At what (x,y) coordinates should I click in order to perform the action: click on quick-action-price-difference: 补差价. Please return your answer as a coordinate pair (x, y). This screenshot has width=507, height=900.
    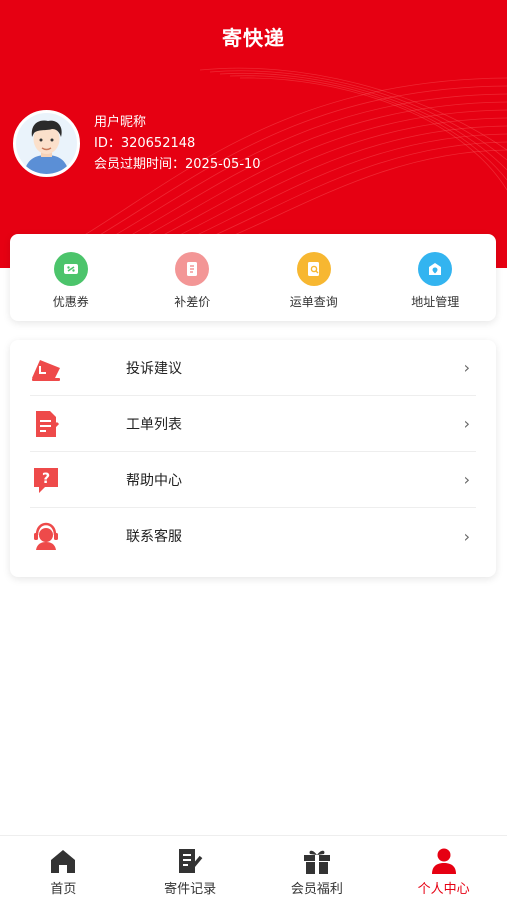
    Looking at the image, I should click on (193, 277).